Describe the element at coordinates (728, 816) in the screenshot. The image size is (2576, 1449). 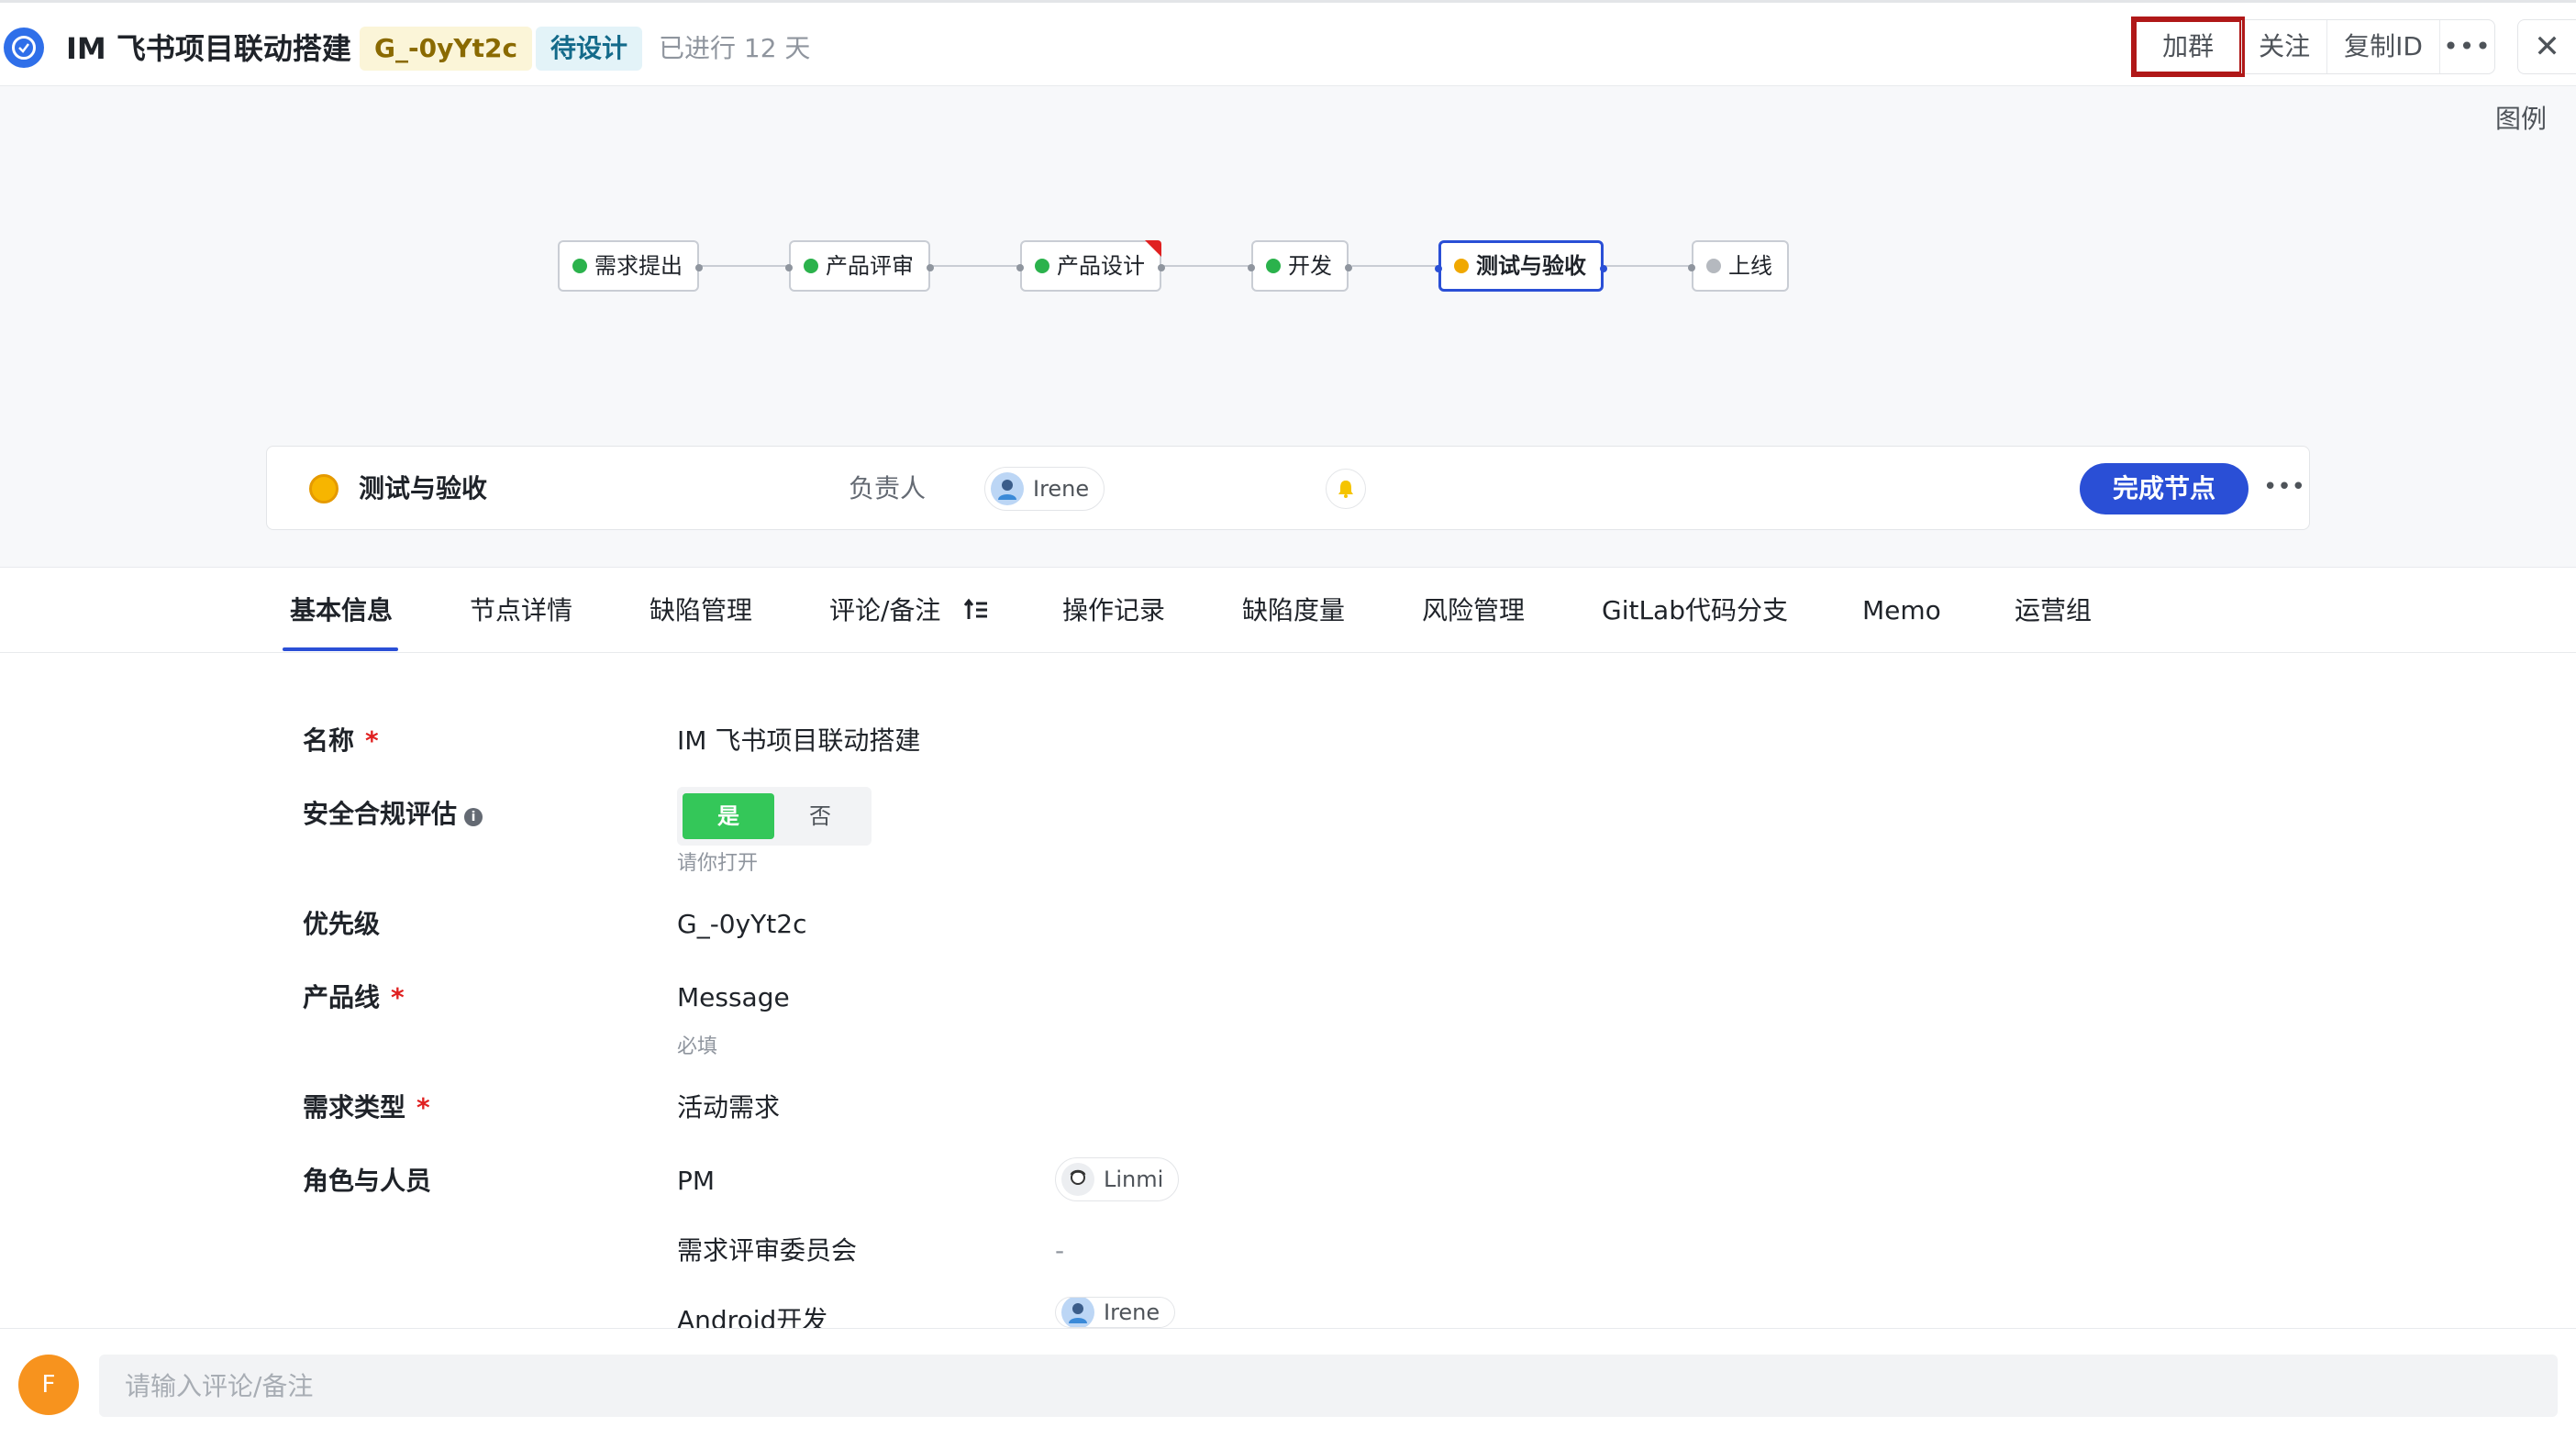
I see `toggle-yes: 是` at that location.